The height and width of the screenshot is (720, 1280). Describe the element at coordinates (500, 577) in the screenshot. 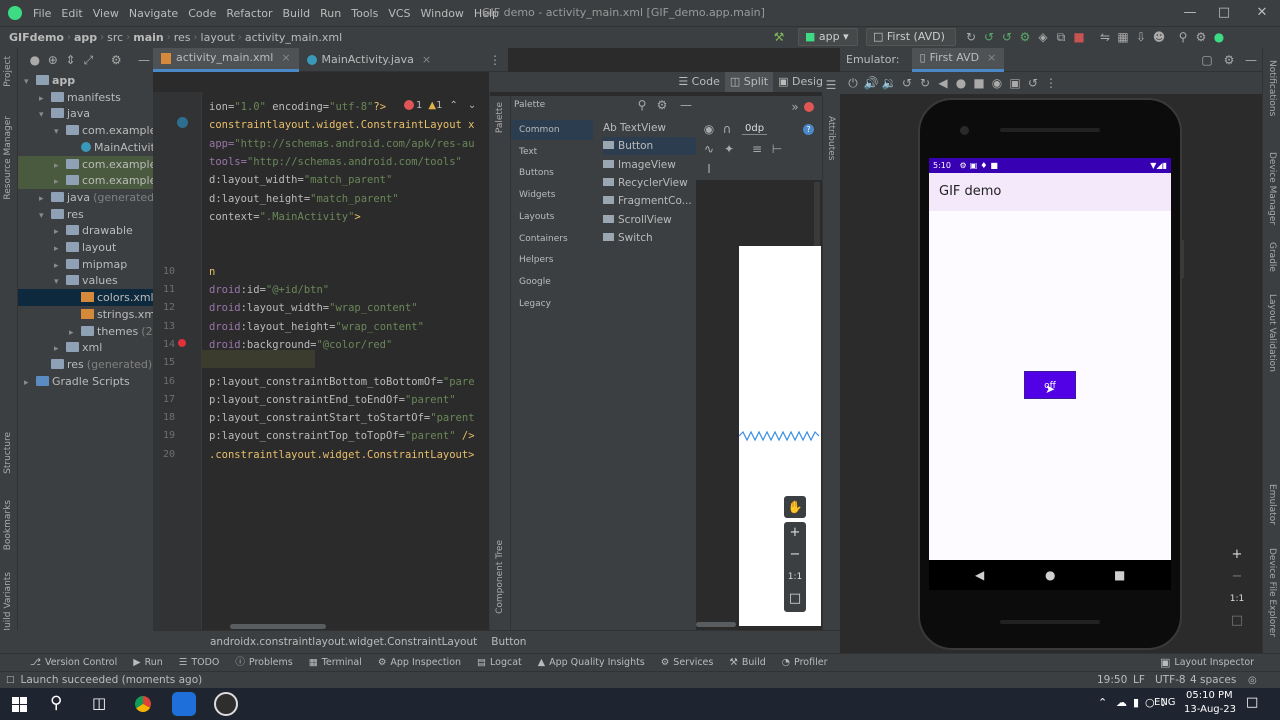

I see `component-tree-tool-tab: Component Tree` at that location.